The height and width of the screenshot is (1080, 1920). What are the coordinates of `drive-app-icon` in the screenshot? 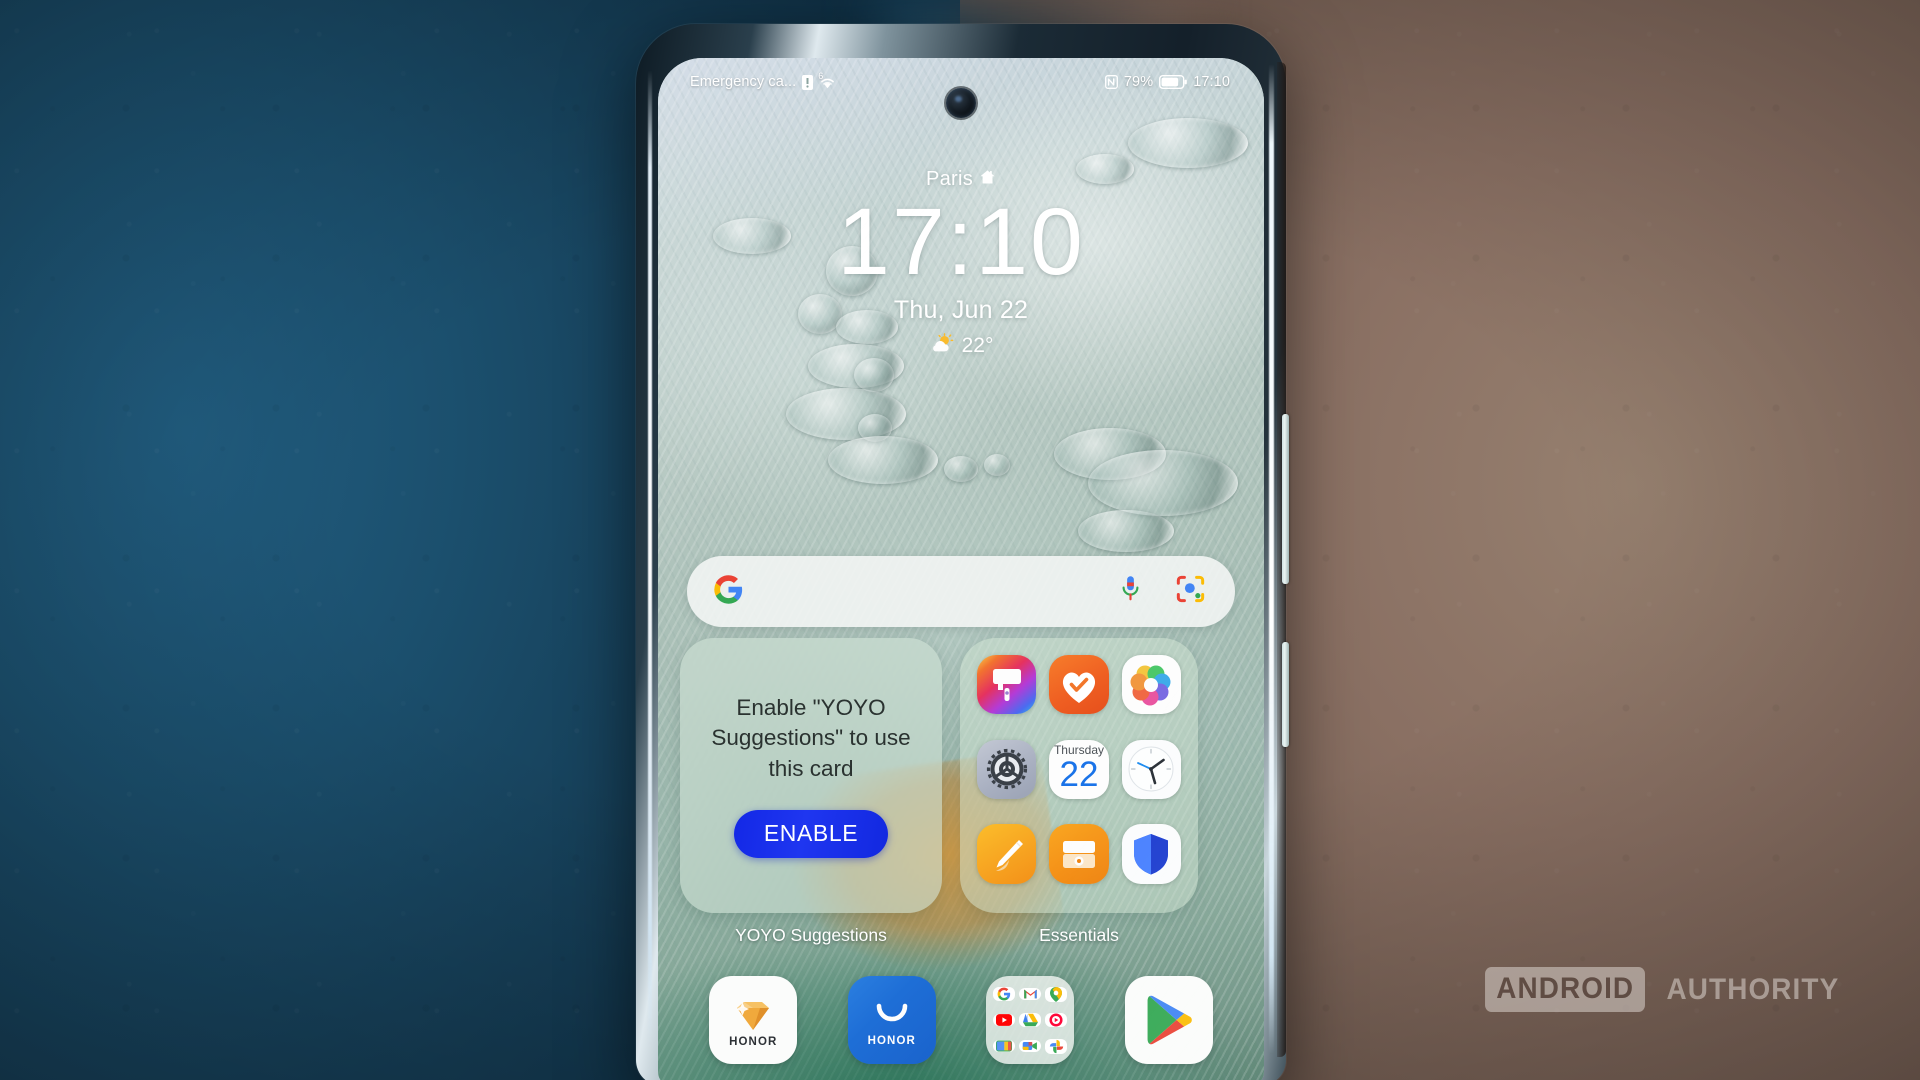 It's located at (1030, 1020).